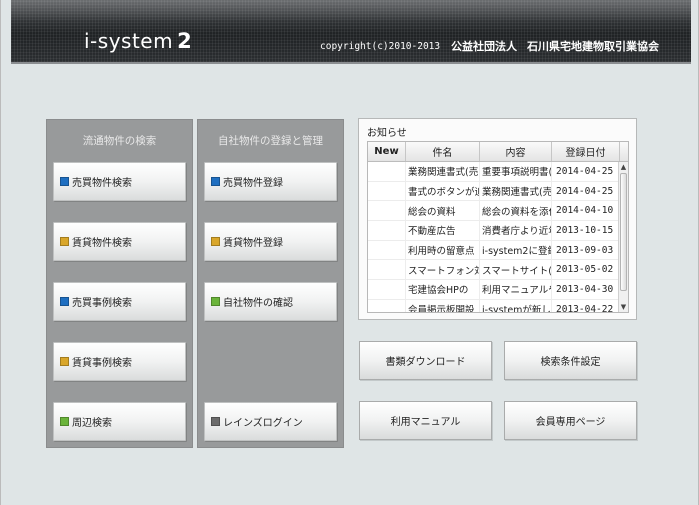  I want to click on button-label: 売買物件検索, so click(102, 183).